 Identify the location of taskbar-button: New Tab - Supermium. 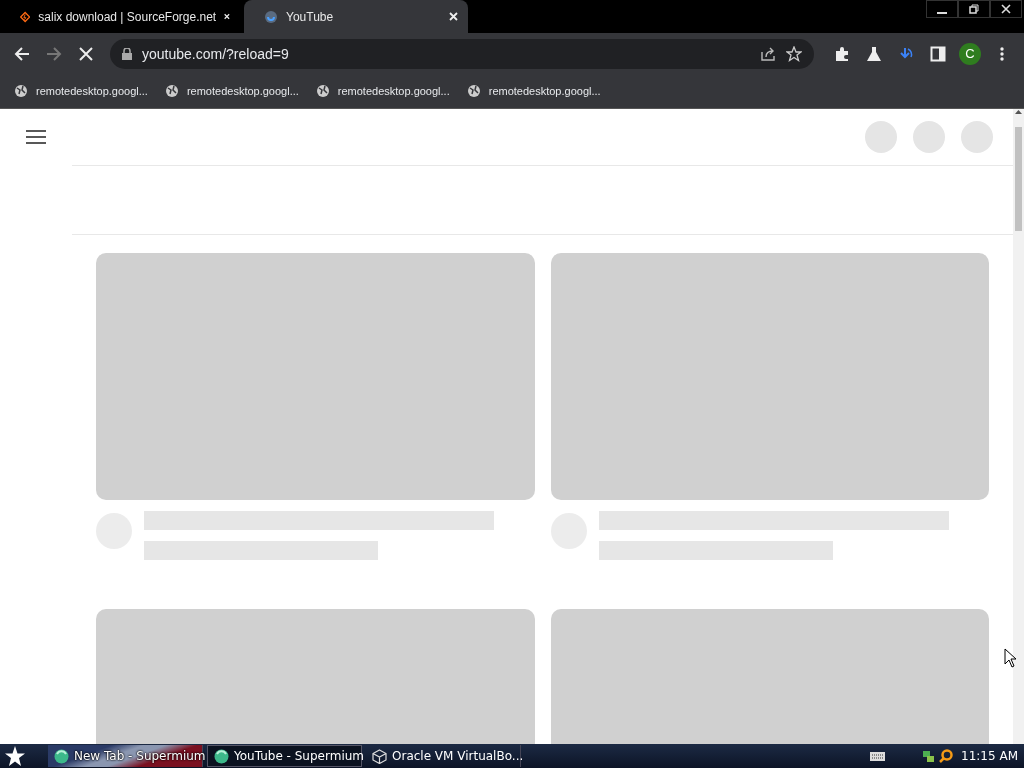
(125, 756).